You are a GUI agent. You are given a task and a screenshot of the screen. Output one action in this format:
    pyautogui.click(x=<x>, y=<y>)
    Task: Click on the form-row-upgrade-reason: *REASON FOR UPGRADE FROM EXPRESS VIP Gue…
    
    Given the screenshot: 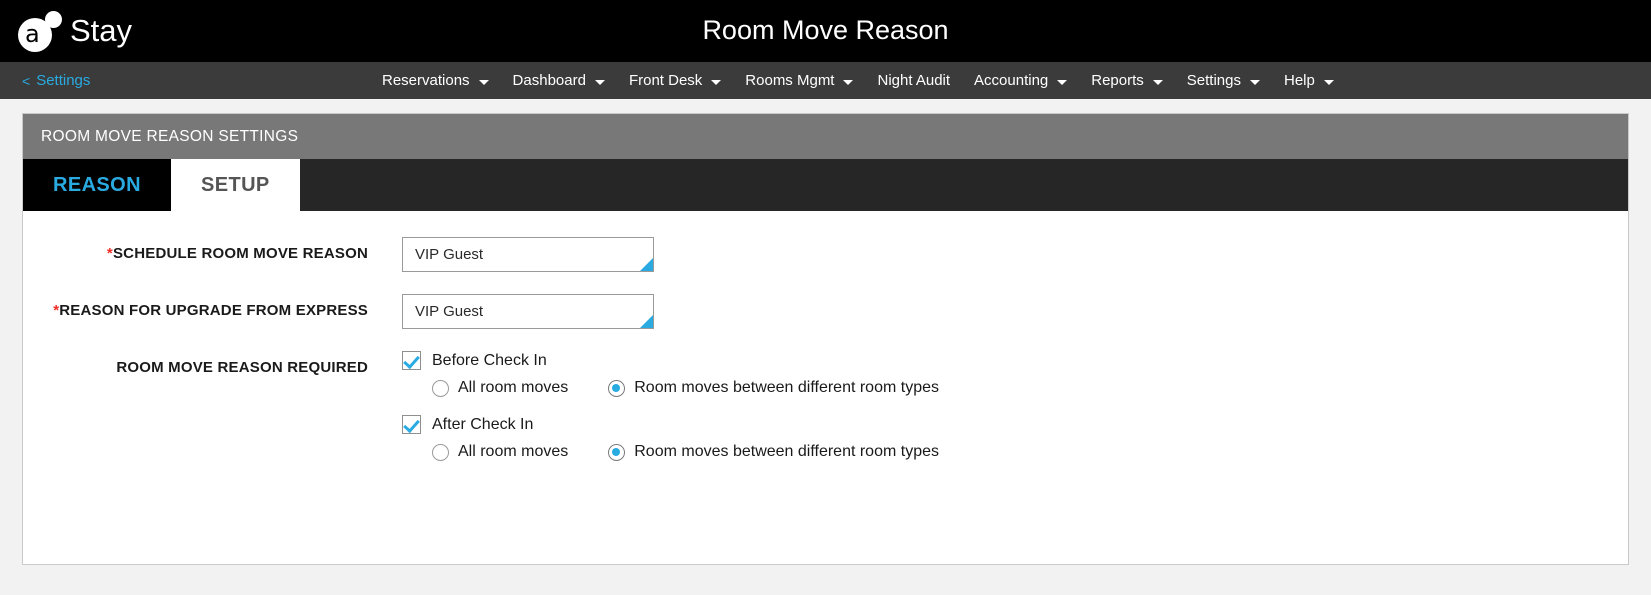 What is the action you would take?
    pyautogui.click(x=825, y=311)
    